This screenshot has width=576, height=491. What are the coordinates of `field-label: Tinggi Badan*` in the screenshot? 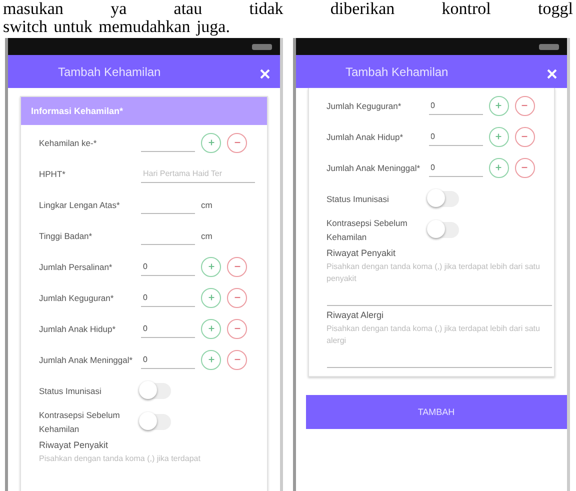 It's located at (66, 236).